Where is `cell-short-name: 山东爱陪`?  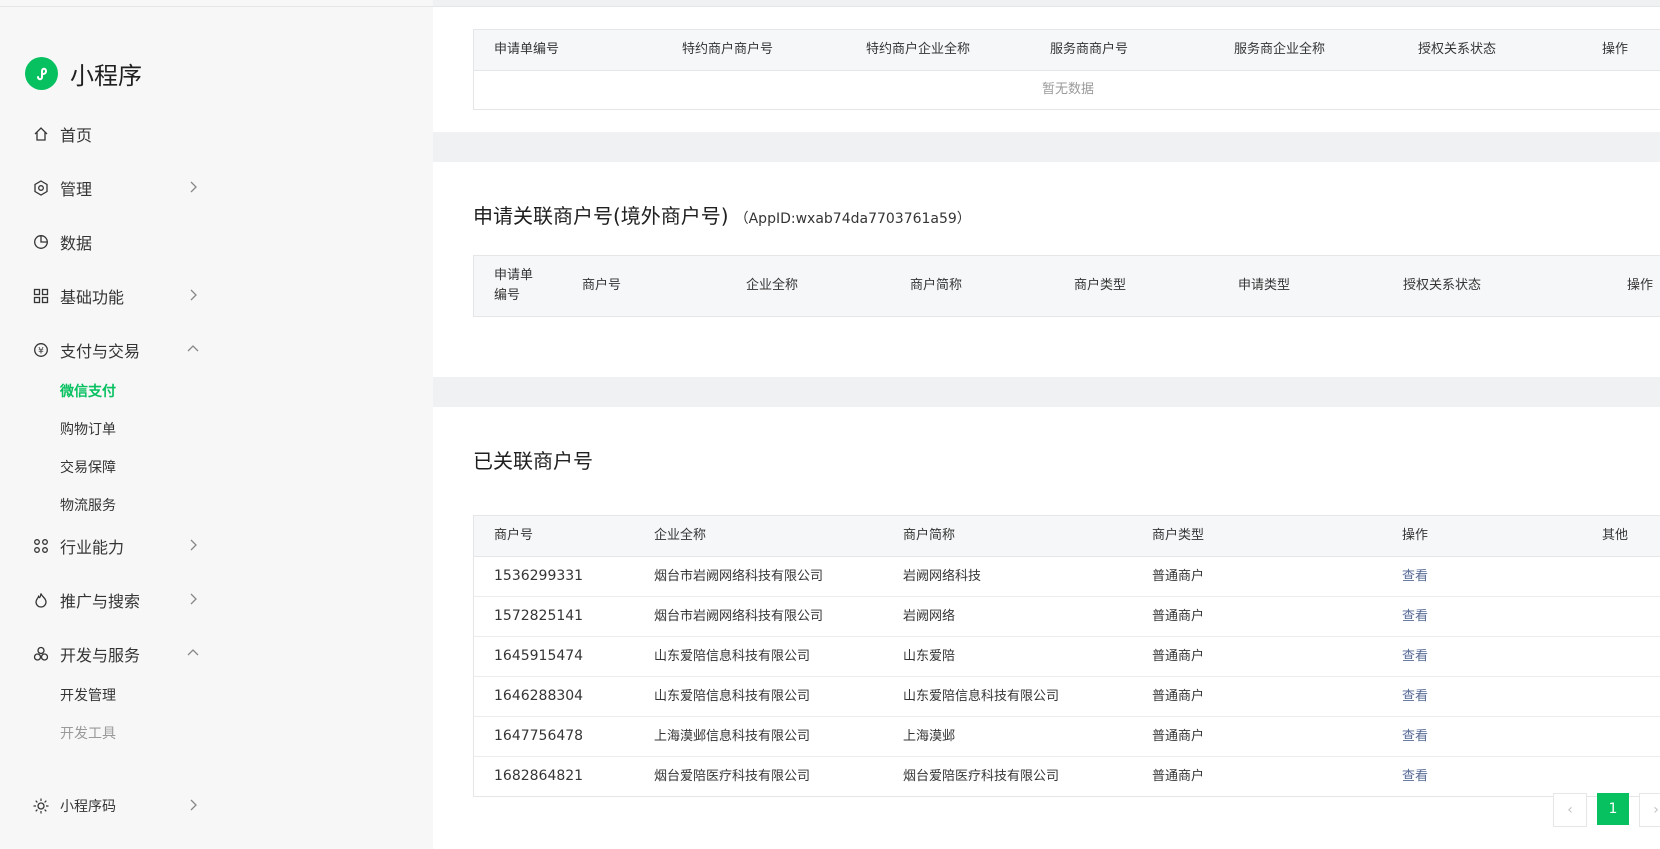 cell-short-name: 山东爱陪 is located at coordinates (929, 656).